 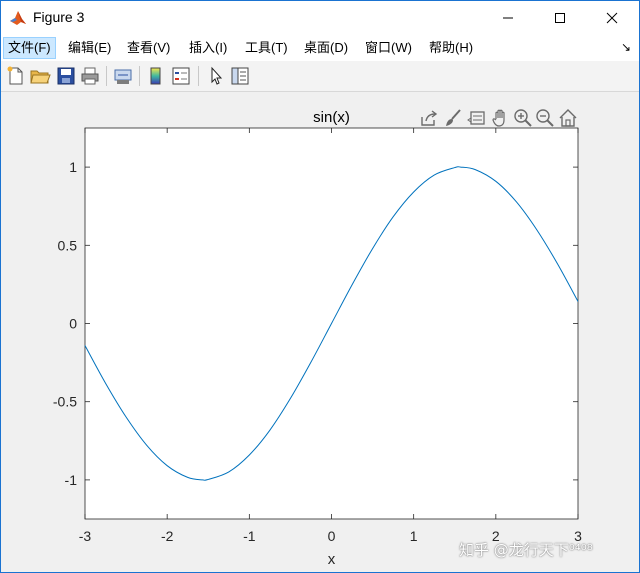 What do you see at coordinates (85, 536) in the screenshot?
I see `x-tick-label: -3` at bounding box center [85, 536].